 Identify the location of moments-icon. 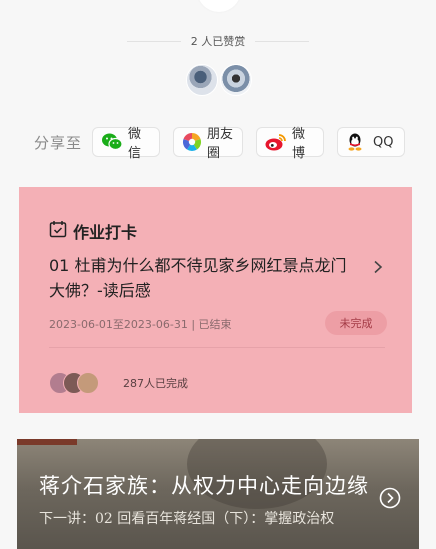
(192, 142).